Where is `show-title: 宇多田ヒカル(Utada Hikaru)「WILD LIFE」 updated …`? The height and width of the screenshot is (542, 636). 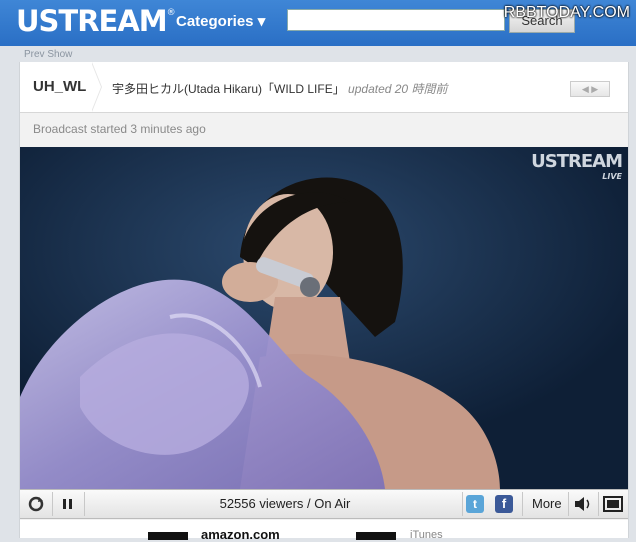
show-title: 宇多田ヒカル(Utada Hikaru)「WILD LIFE」 updated … is located at coordinates (279, 88).